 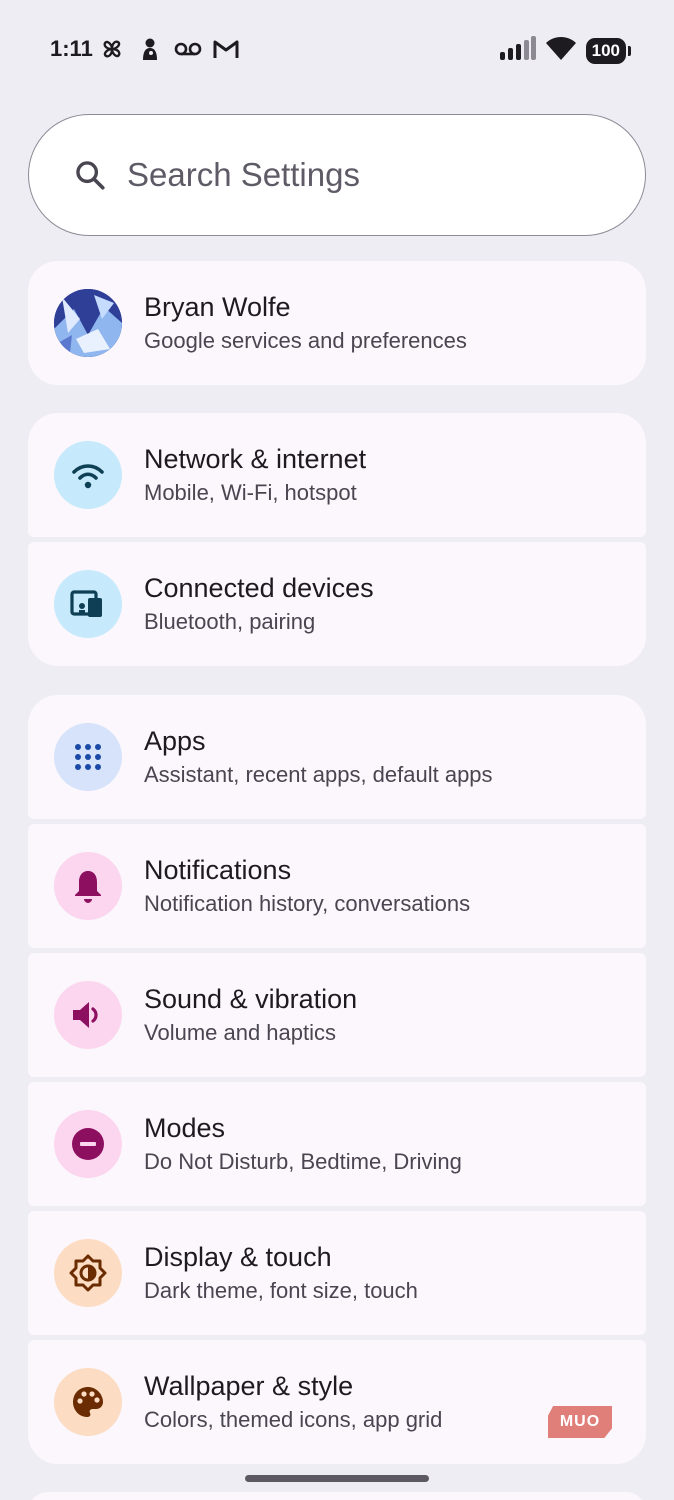 What do you see at coordinates (249, 1386) in the screenshot?
I see `item-title: Wallpaper & style` at bounding box center [249, 1386].